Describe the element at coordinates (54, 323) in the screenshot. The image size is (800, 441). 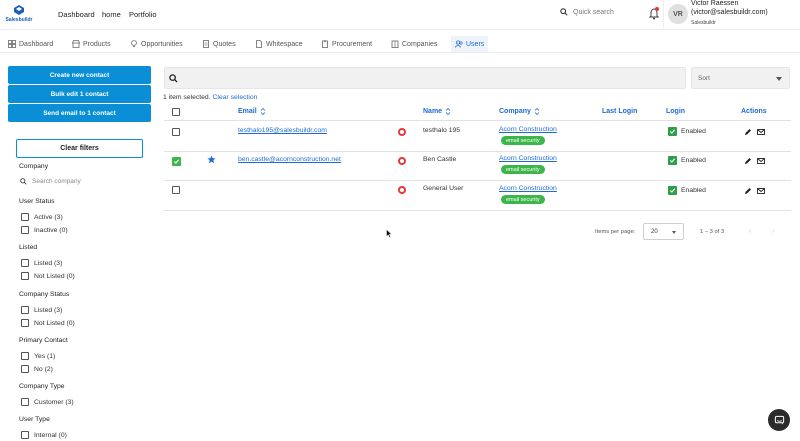
I see `filter-option-label: Not Listed (0)` at that location.